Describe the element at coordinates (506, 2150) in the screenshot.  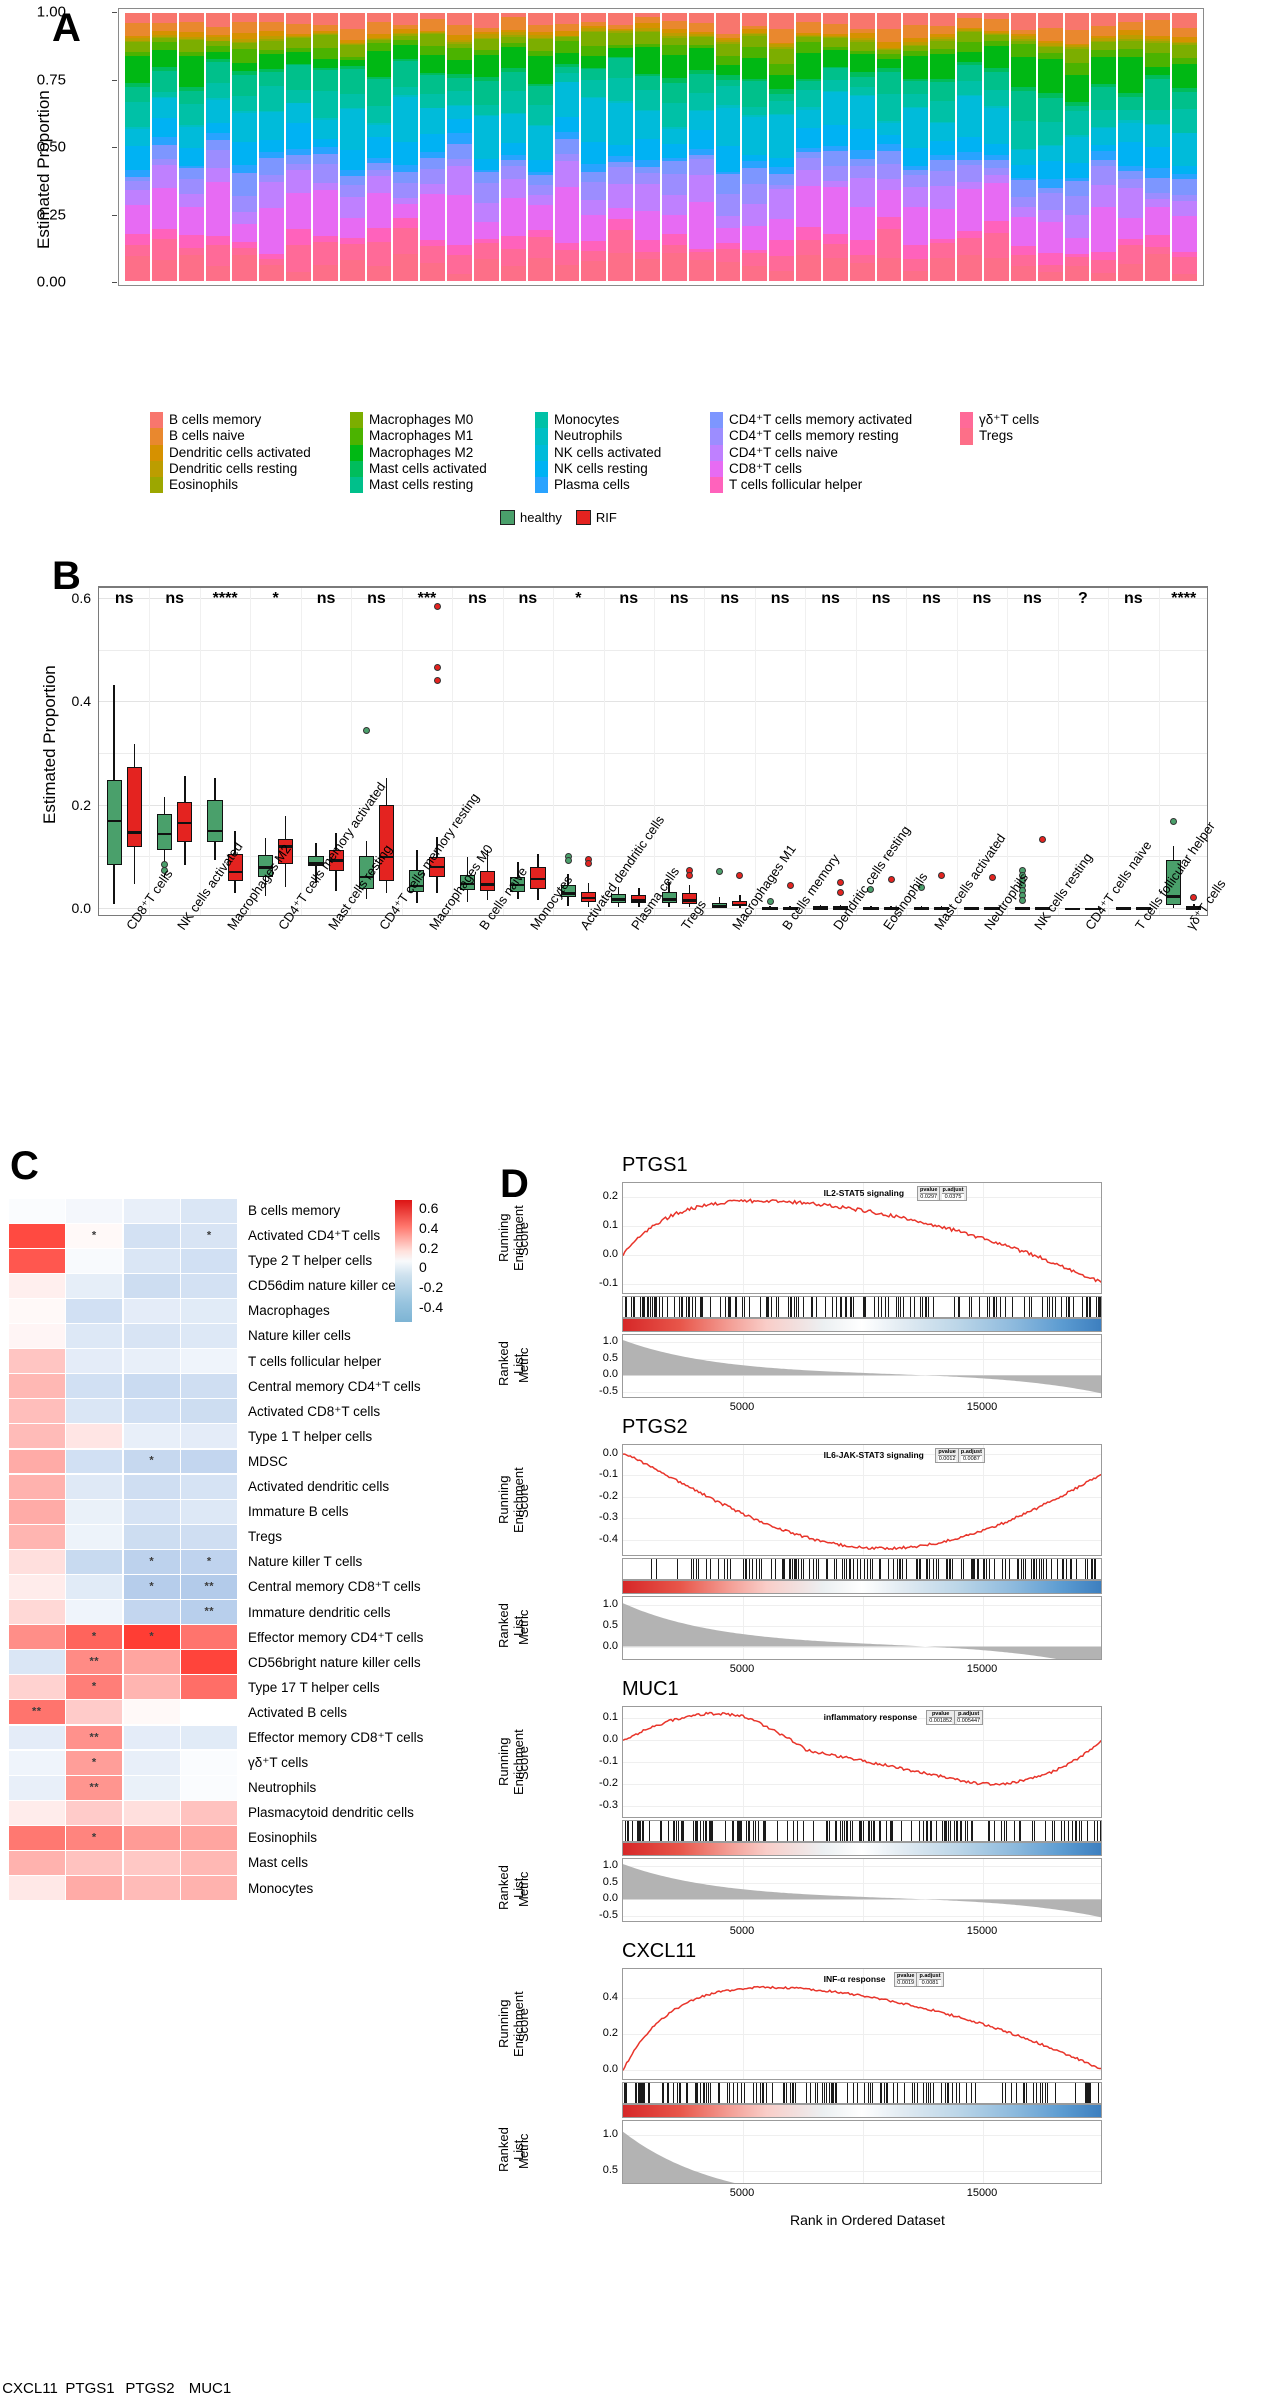
I see `gsea-ranked-axis-label: Ranked List` at that location.